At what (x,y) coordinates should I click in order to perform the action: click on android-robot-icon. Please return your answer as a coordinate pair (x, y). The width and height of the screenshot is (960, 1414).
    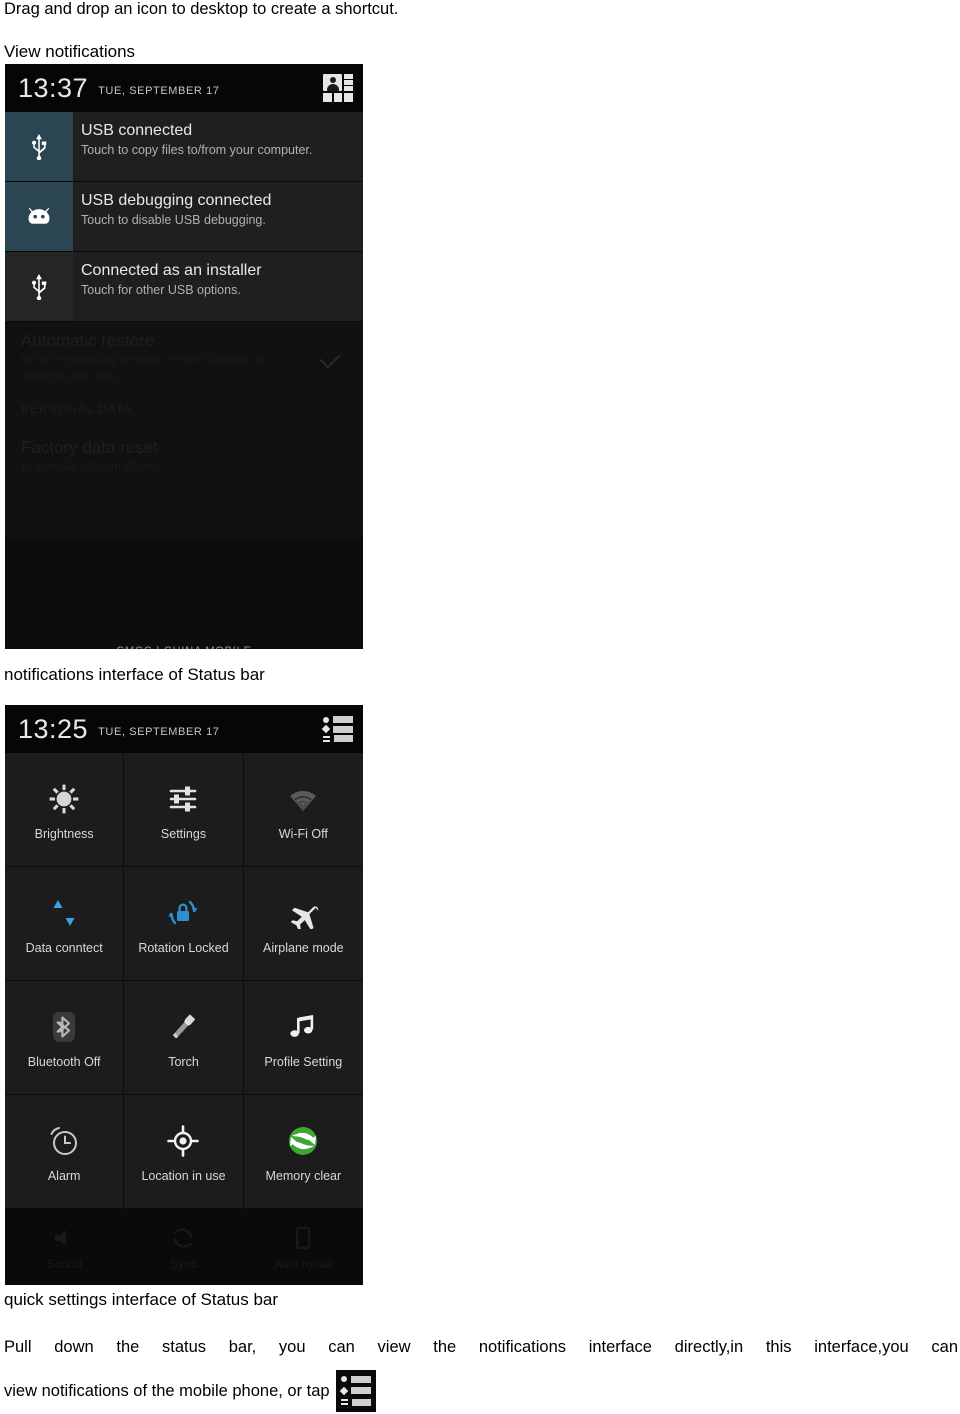
    Looking at the image, I should click on (39, 215).